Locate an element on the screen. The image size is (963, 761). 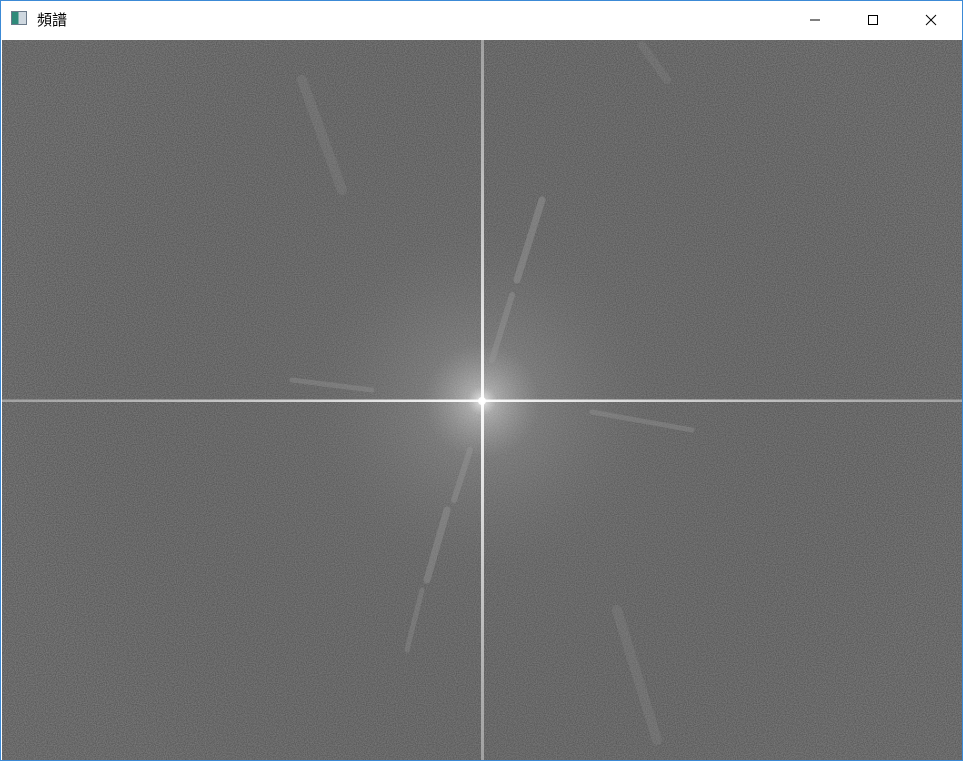
minimize-button is located at coordinates (815, 20).